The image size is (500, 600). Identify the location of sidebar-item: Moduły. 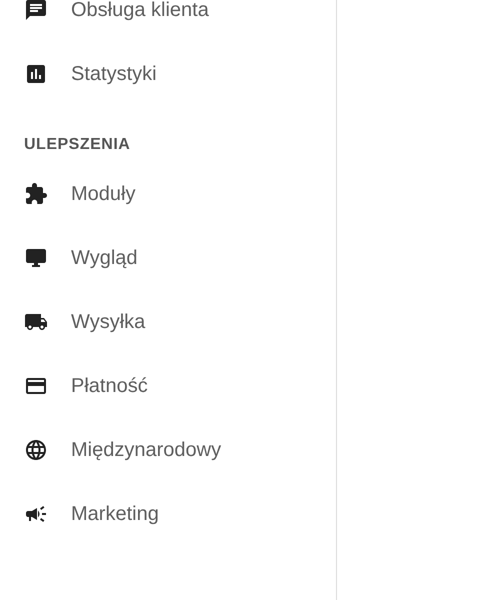
(103, 194).